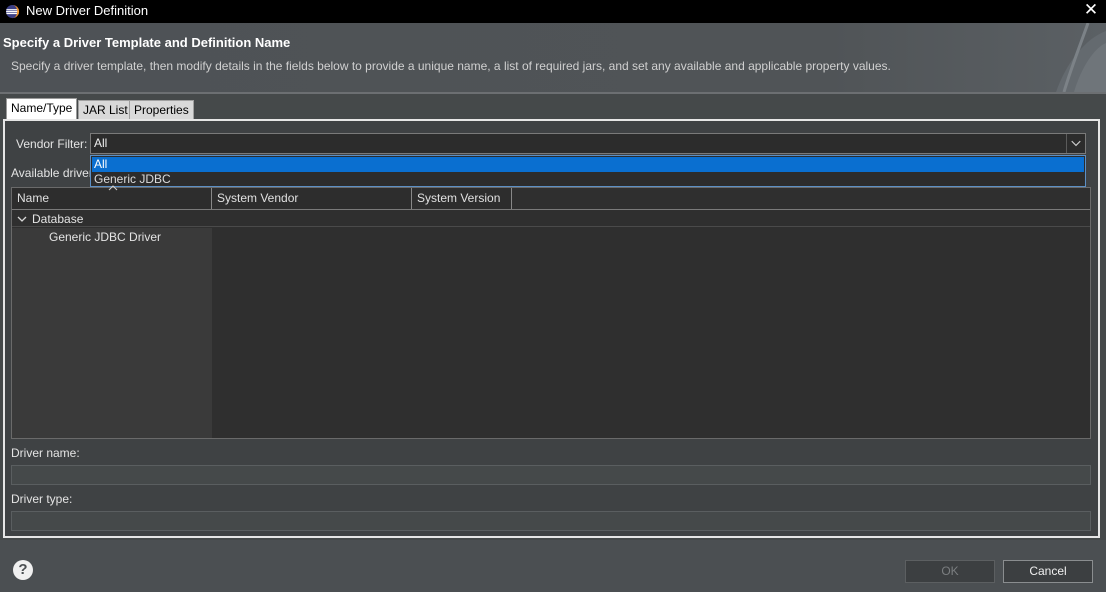 The width and height of the screenshot is (1106, 592). What do you see at coordinates (1048, 571) in the screenshot?
I see `cancel-button: Cancel` at bounding box center [1048, 571].